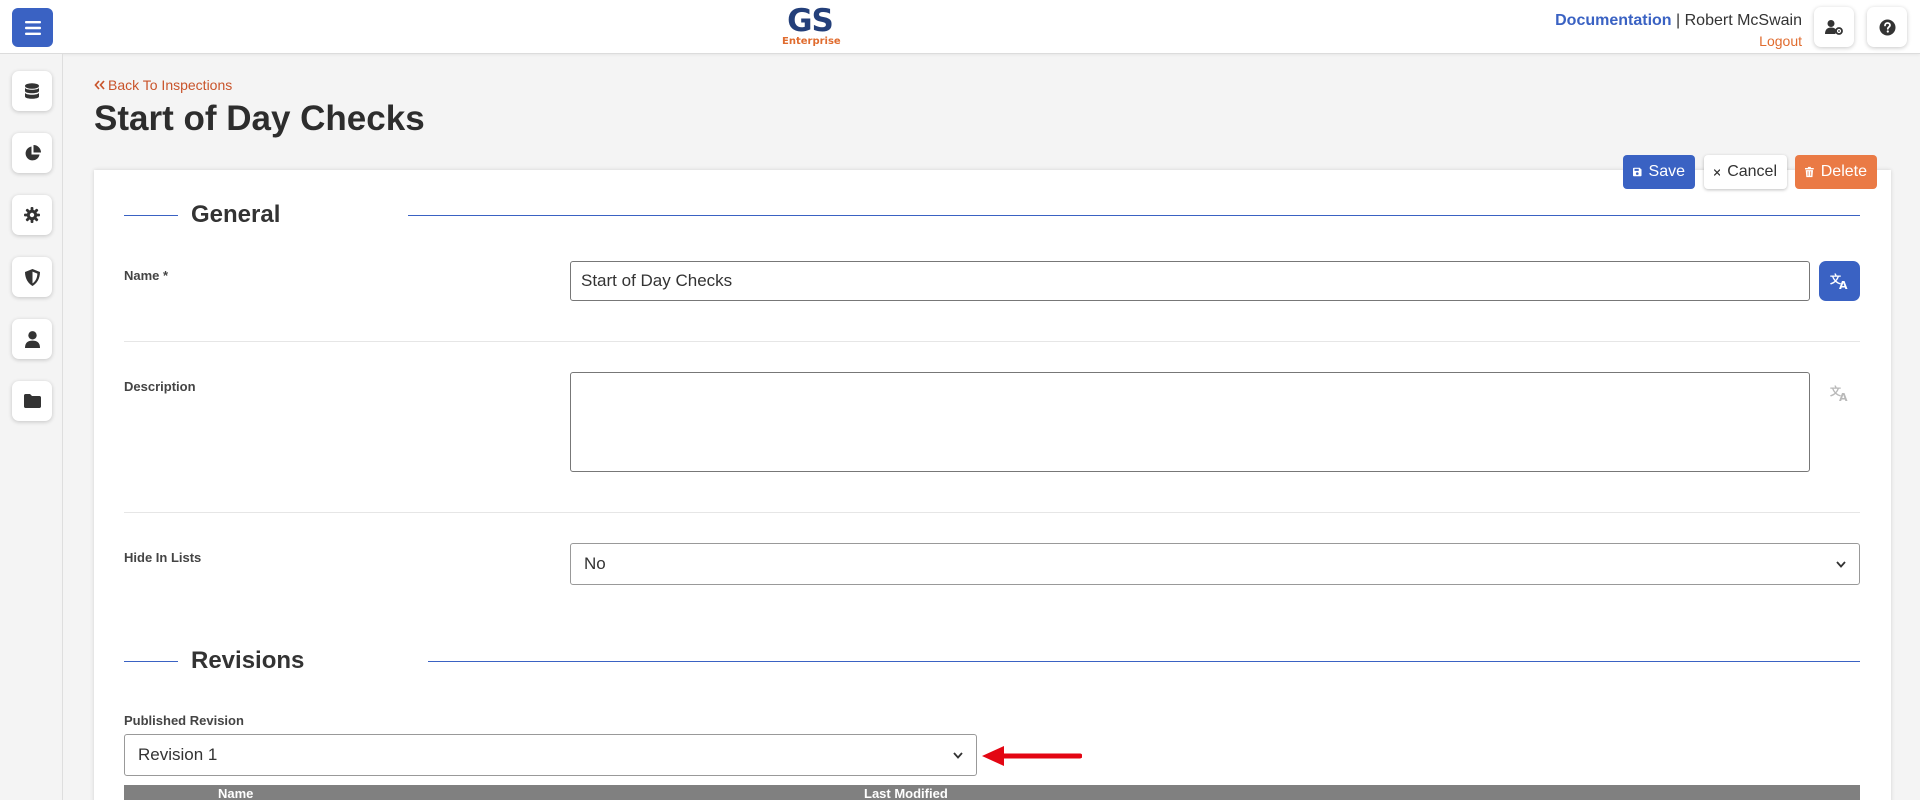 The width and height of the screenshot is (1920, 800). Describe the element at coordinates (1843, 171) in the screenshot. I see `delete-label: Delete` at that location.